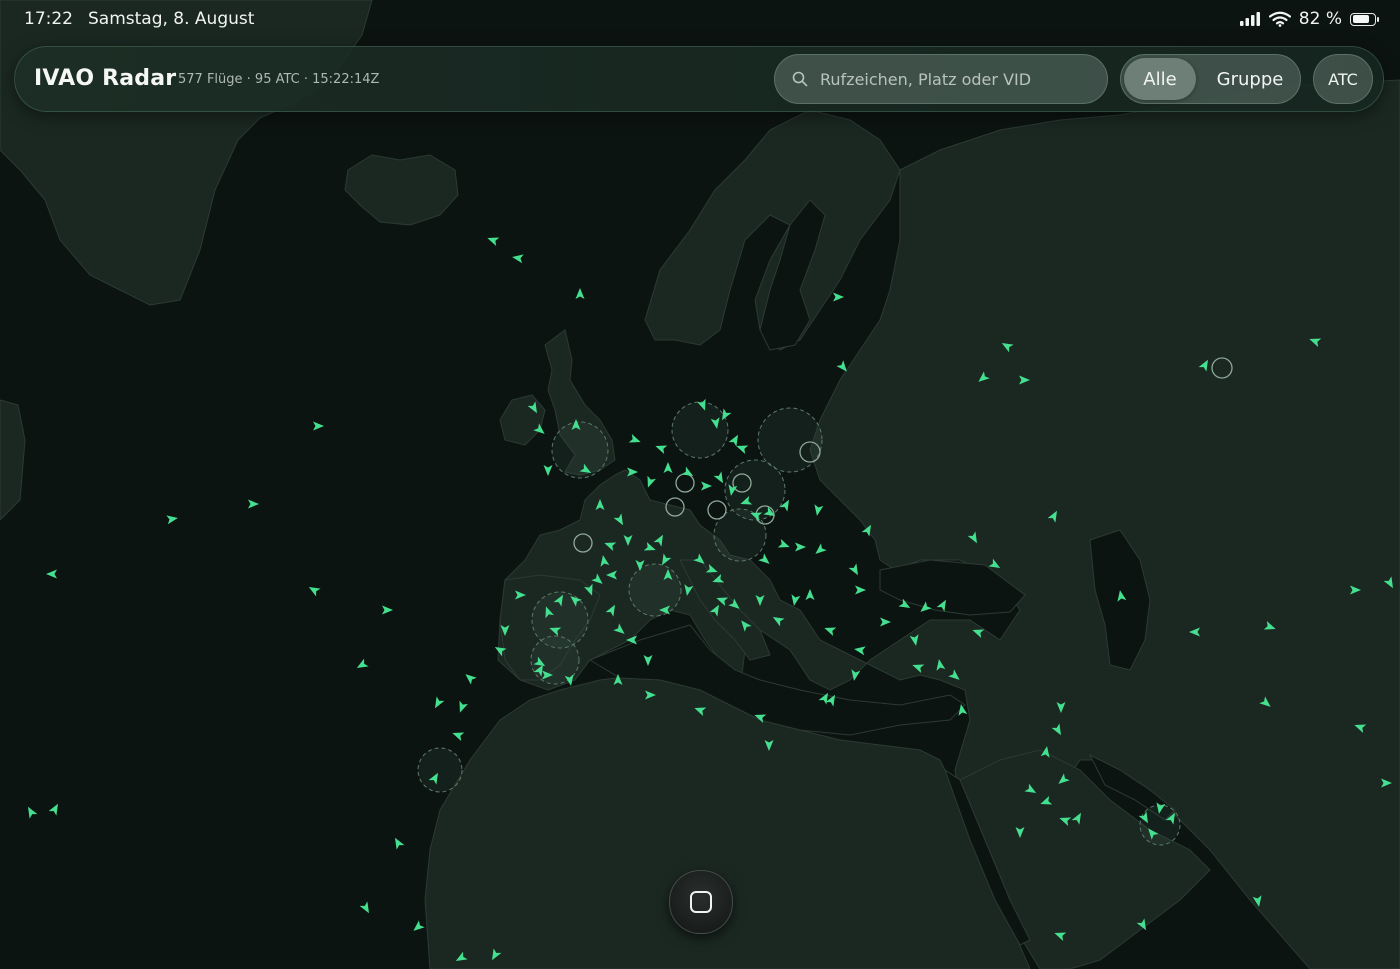  I want to click on search-icon, so click(800, 79).